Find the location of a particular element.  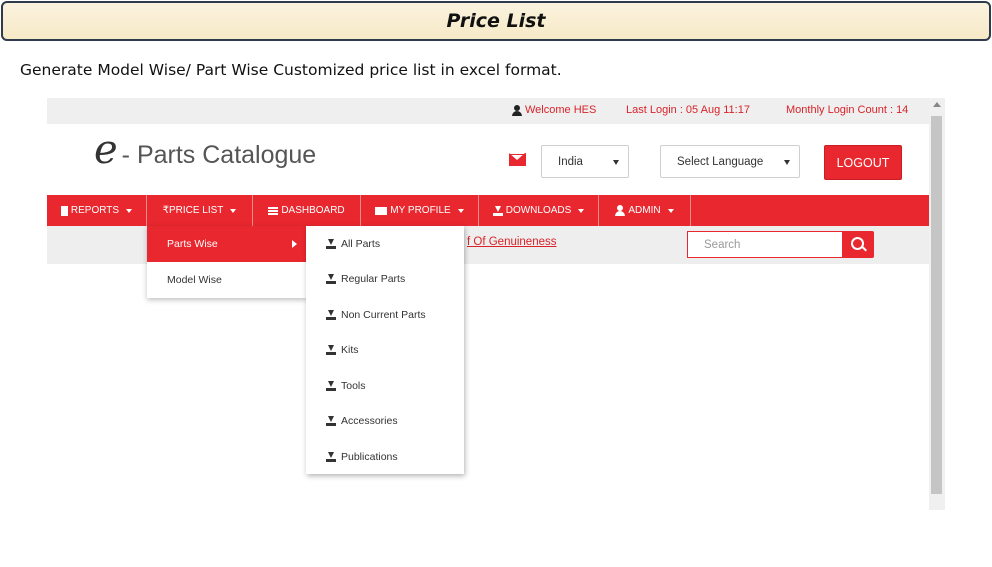

nav-reports-label: REPORTS is located at coordinates (95, 210).